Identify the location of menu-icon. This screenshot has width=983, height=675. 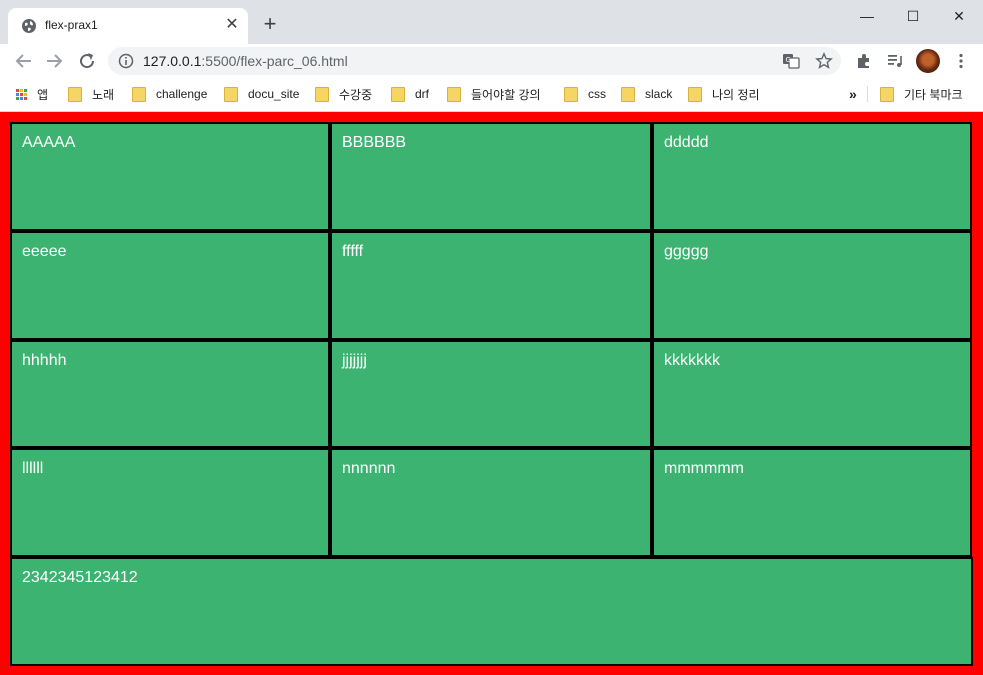
(961, 61).